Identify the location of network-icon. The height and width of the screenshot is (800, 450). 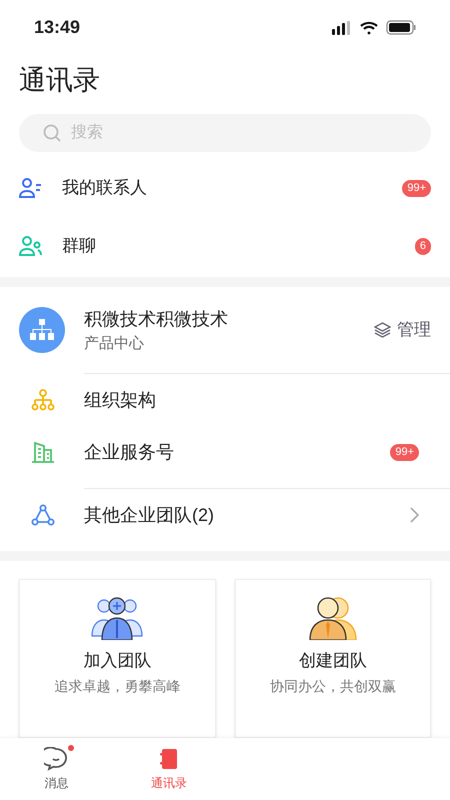
(43, 515).